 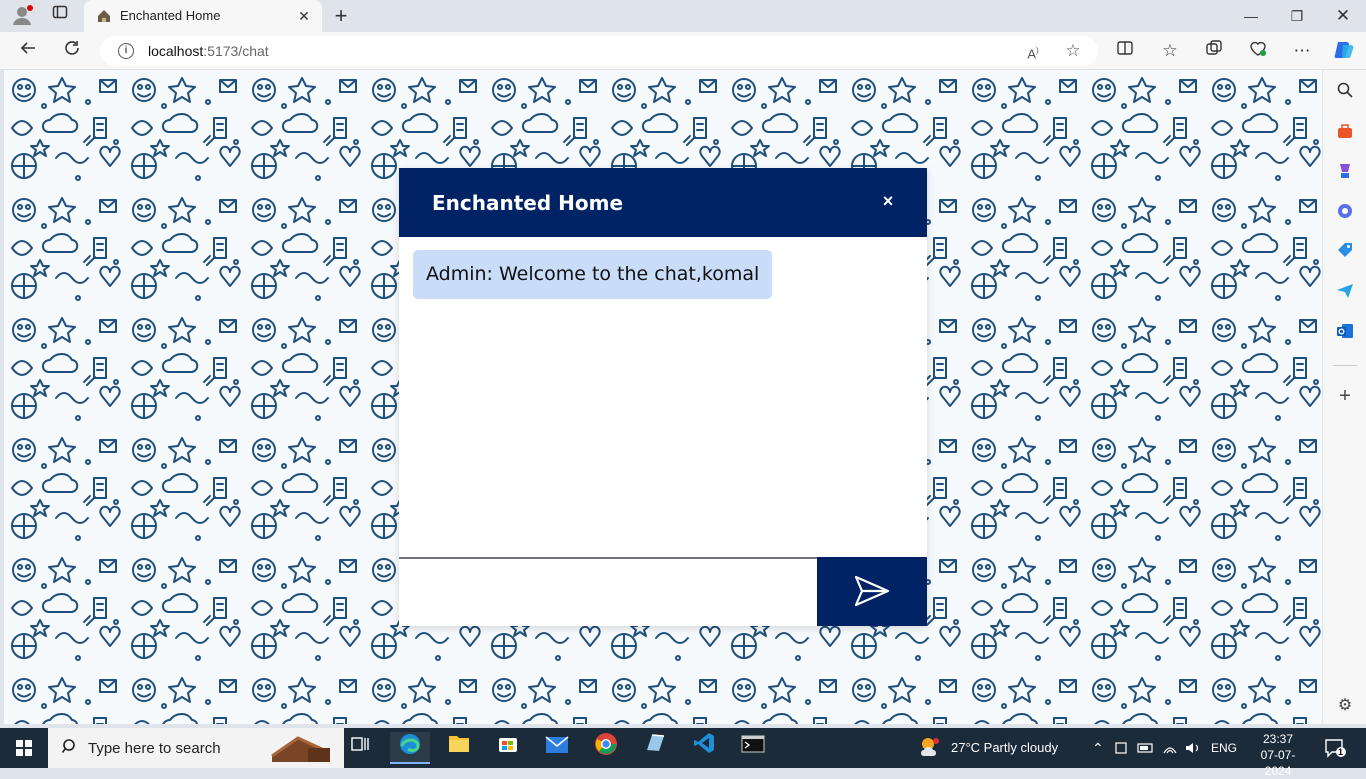 What do you see at coordinates (930, 747) in the screenshot?
I see `partly-cloudy-icon` at bounding box center [930, 747].